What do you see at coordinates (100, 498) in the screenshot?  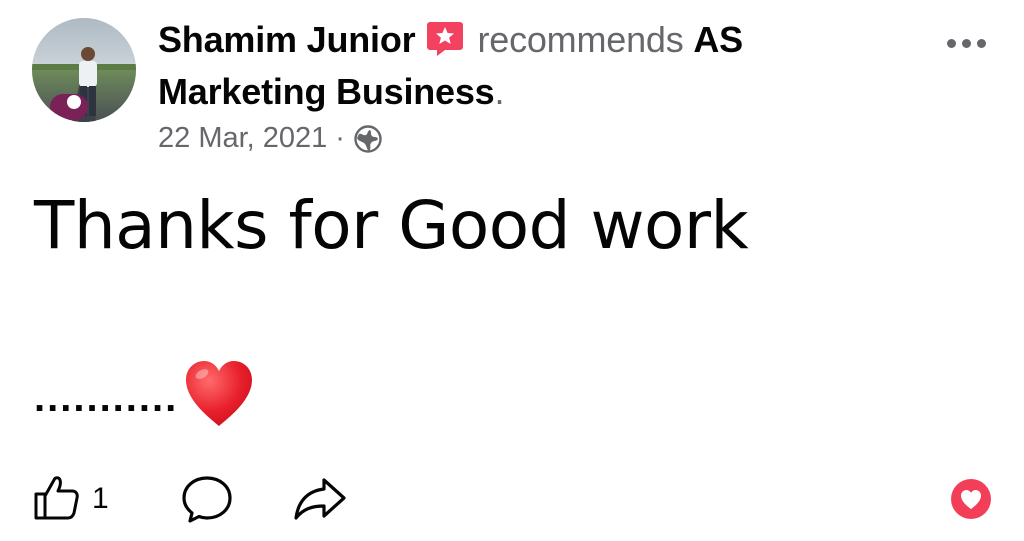 I see `like-count: 1` at bounding box center [100, 498].